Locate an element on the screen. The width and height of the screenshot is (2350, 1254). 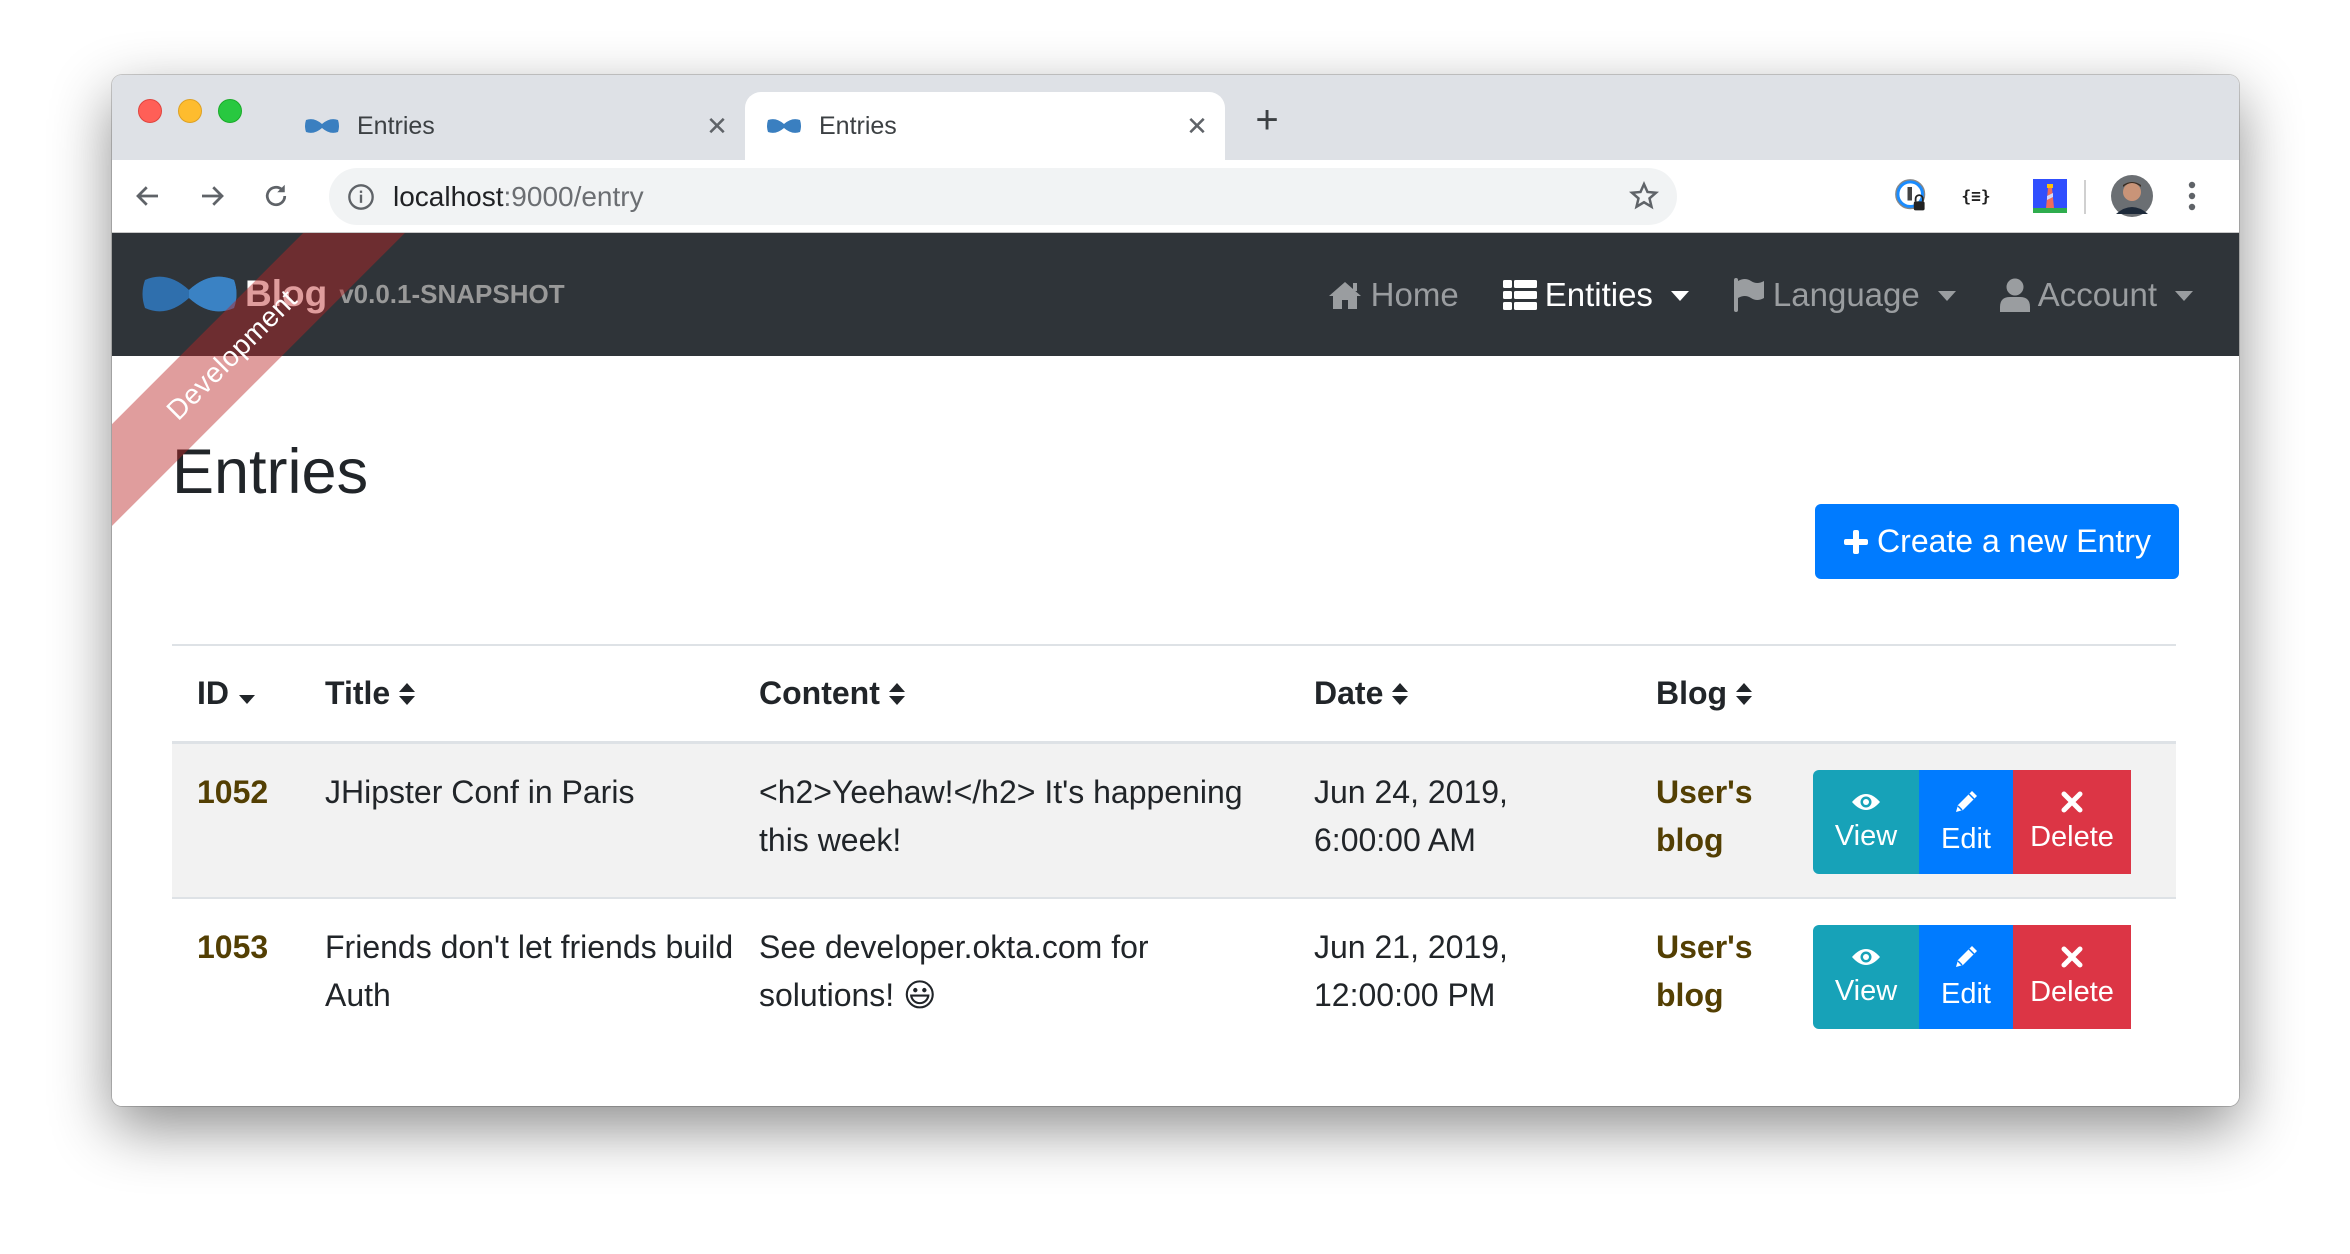
browser-menu-button is located at coordinates (2192, 196).